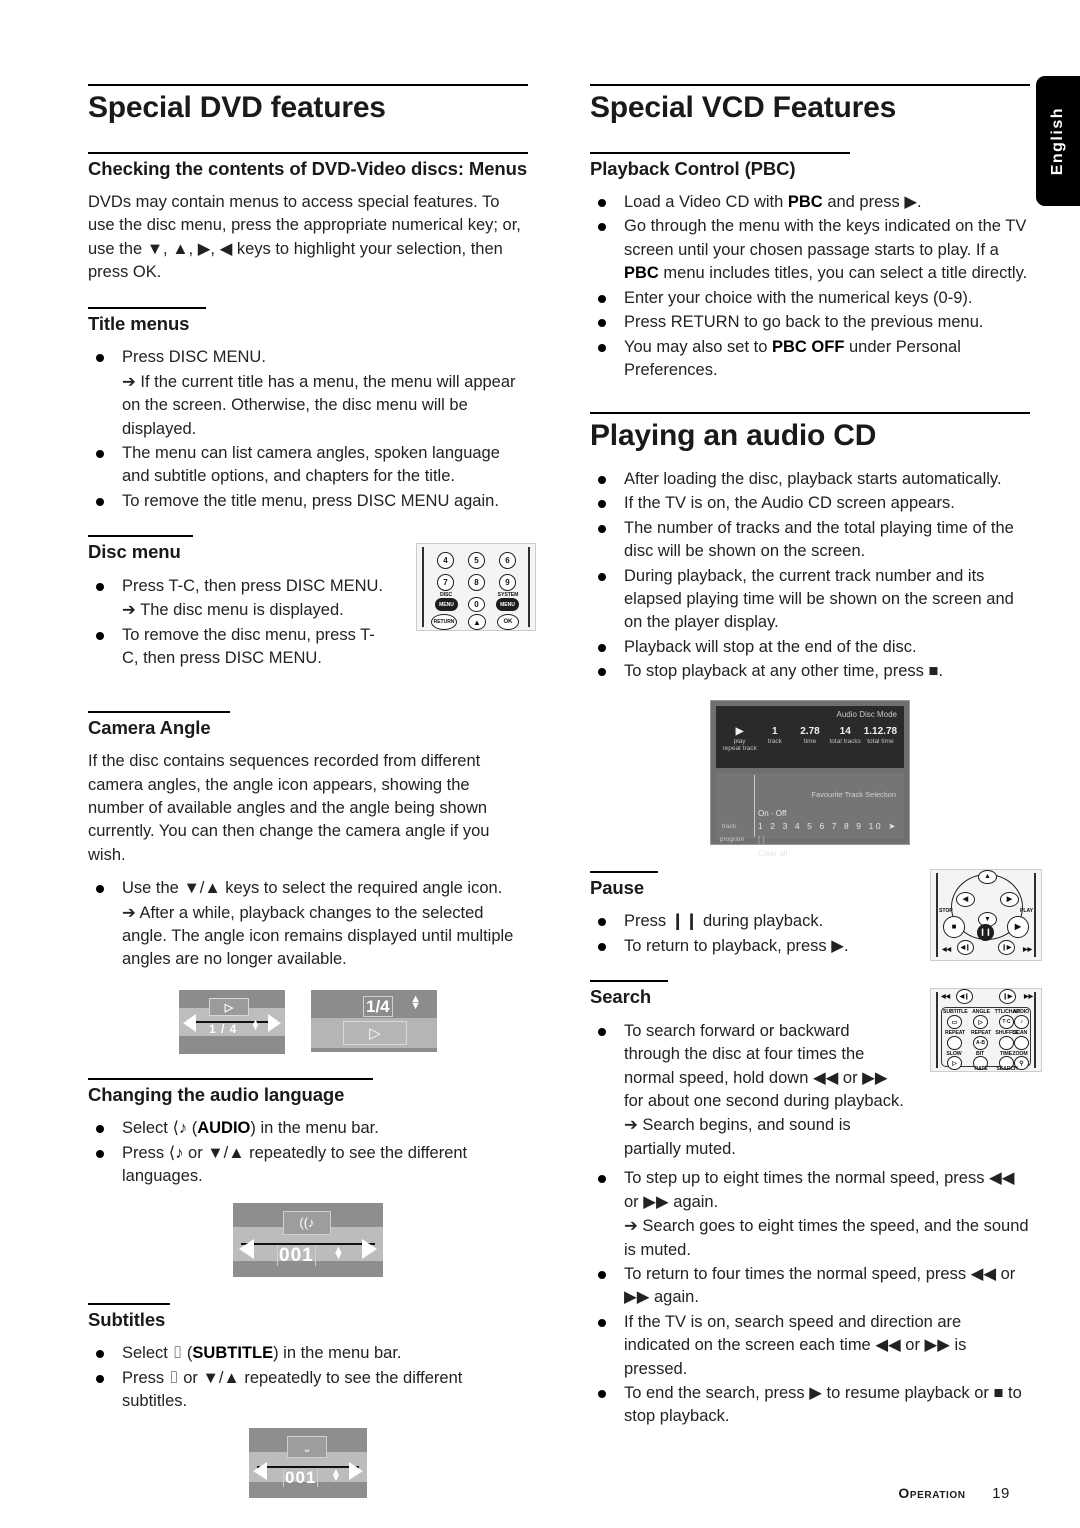  I want to click on search-label: SEARCH, so click(1007, 1069).